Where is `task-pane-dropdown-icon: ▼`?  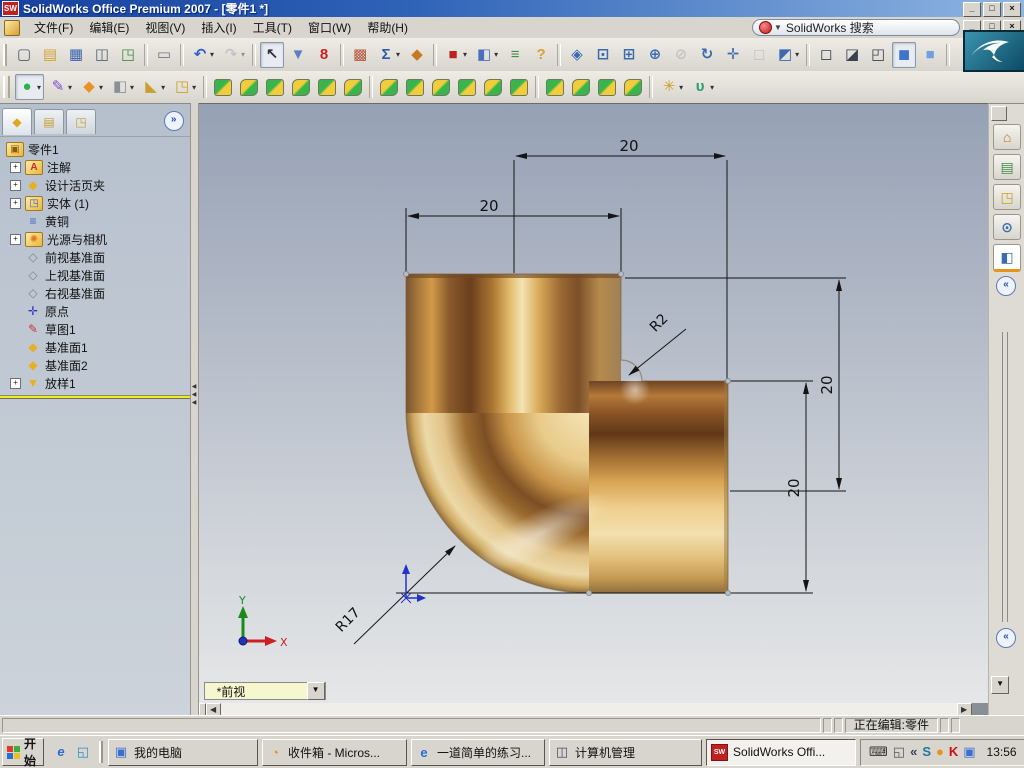 task-pane-dropdown-icon: ▼ is located at coordinates (1000, 685).